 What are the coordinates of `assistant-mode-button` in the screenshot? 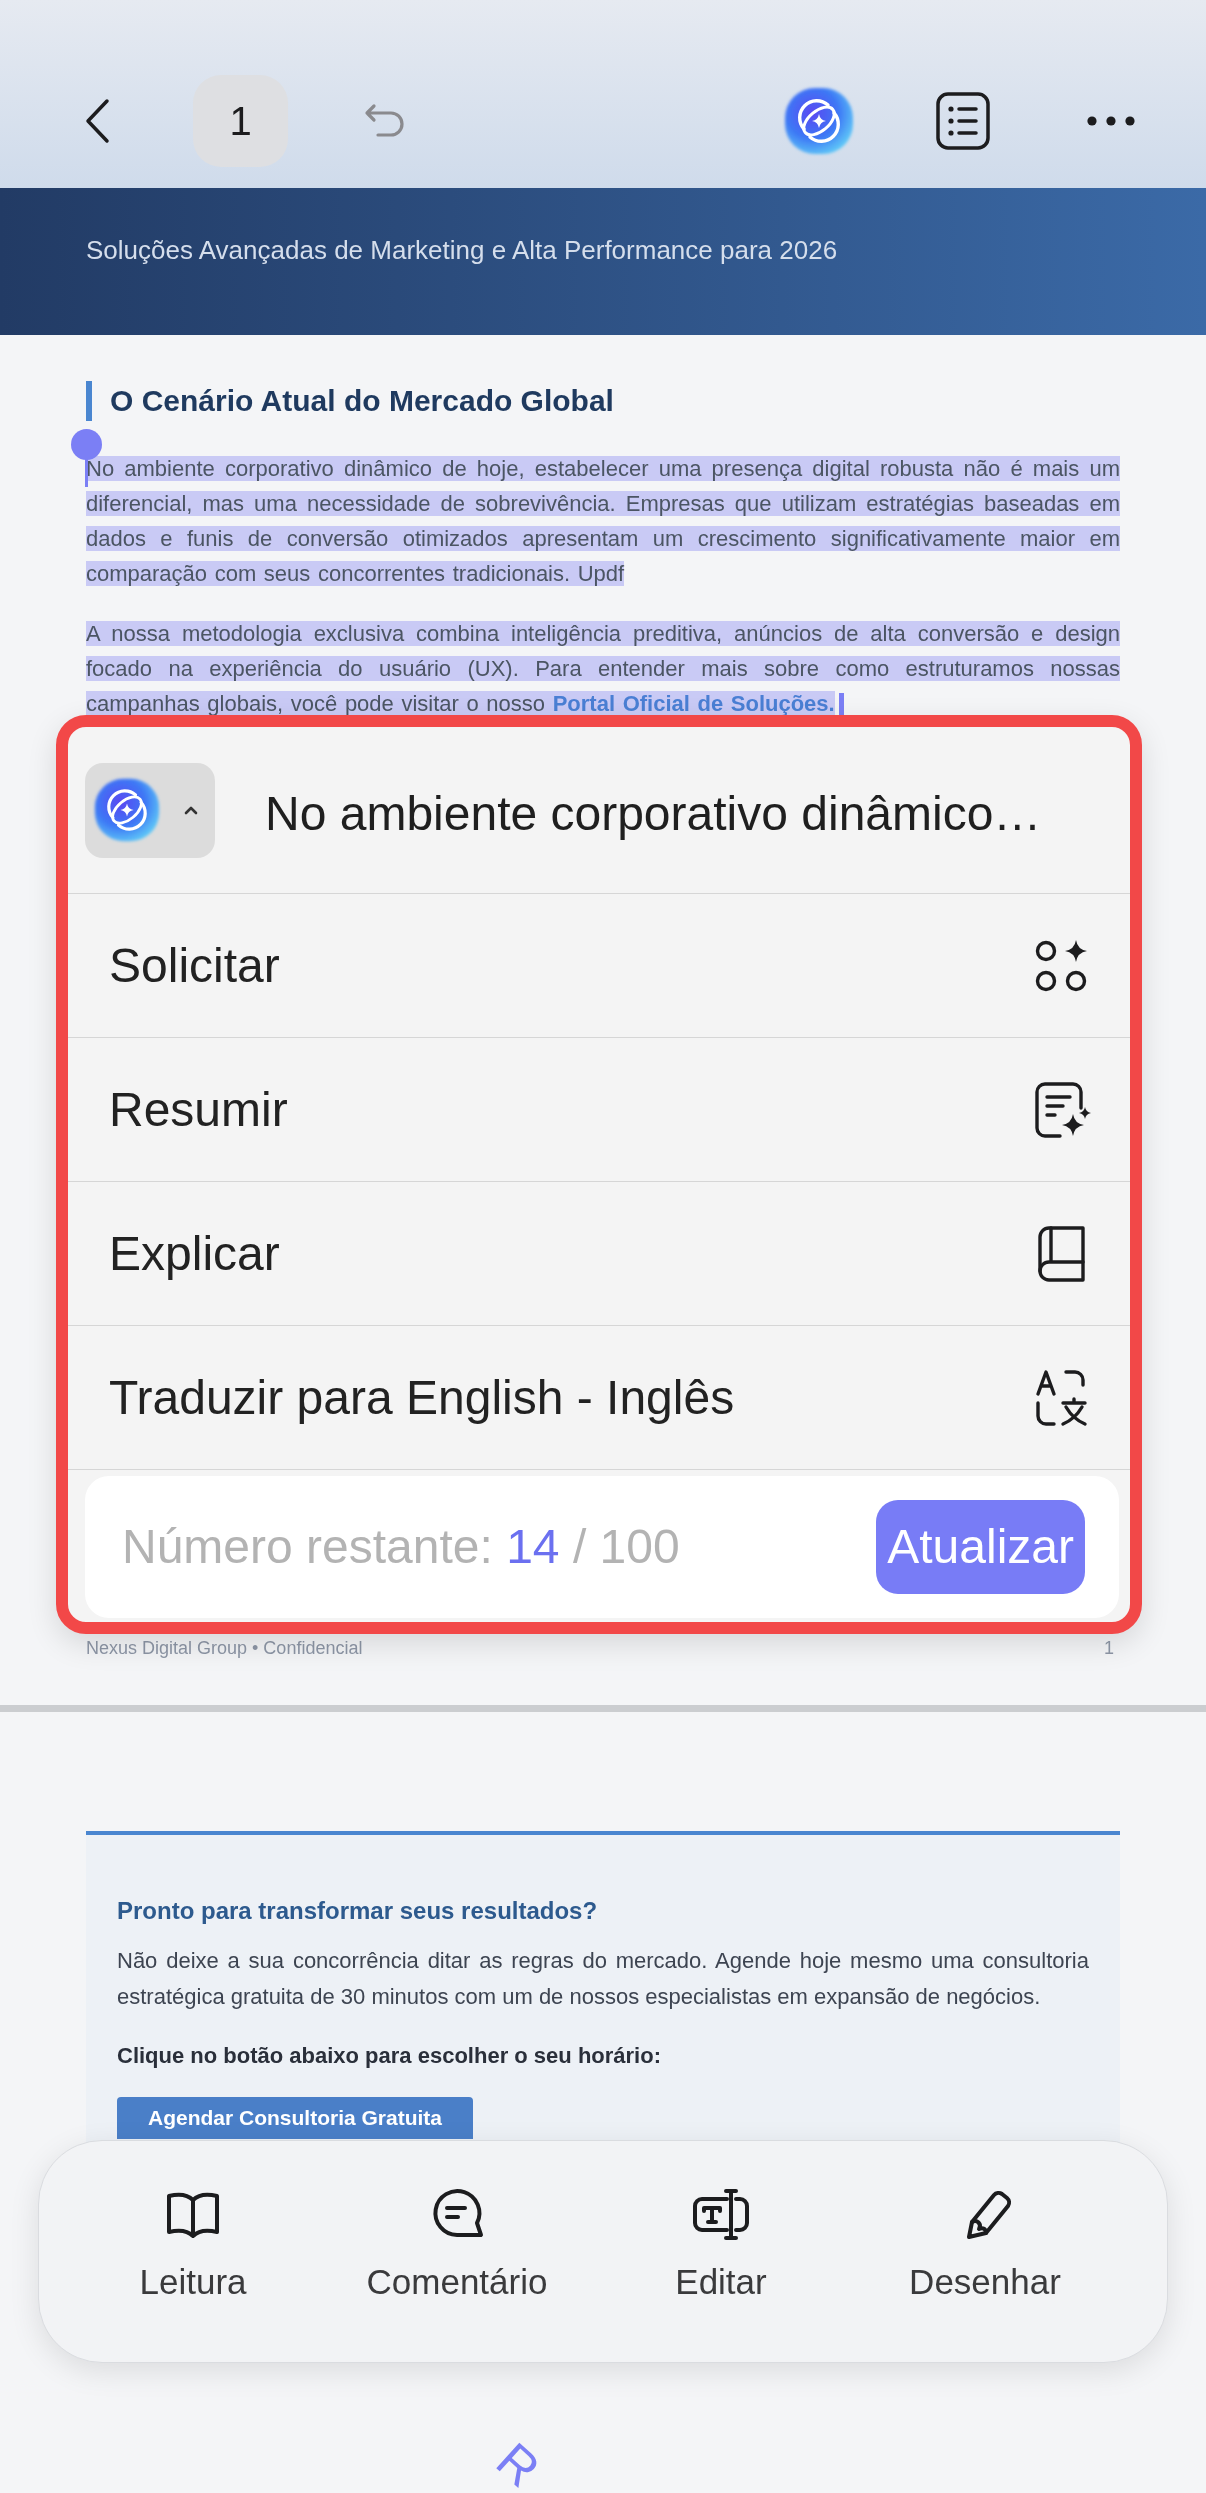 It's located at (150, 810).